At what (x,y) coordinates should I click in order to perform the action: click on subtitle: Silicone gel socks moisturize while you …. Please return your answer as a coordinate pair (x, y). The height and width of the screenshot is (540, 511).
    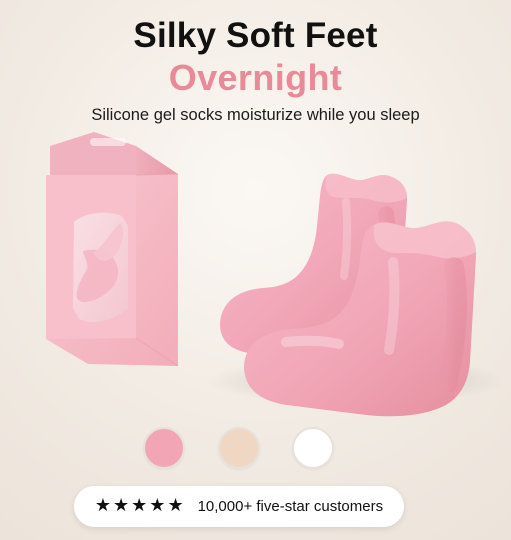
    Looking at the image, I should click on (255, 115).